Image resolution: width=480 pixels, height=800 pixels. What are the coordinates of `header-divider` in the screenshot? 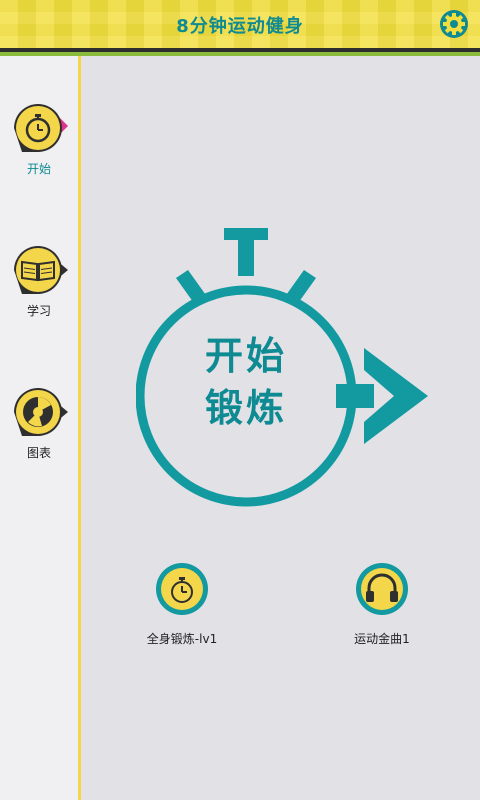 It's located at (240, 52).